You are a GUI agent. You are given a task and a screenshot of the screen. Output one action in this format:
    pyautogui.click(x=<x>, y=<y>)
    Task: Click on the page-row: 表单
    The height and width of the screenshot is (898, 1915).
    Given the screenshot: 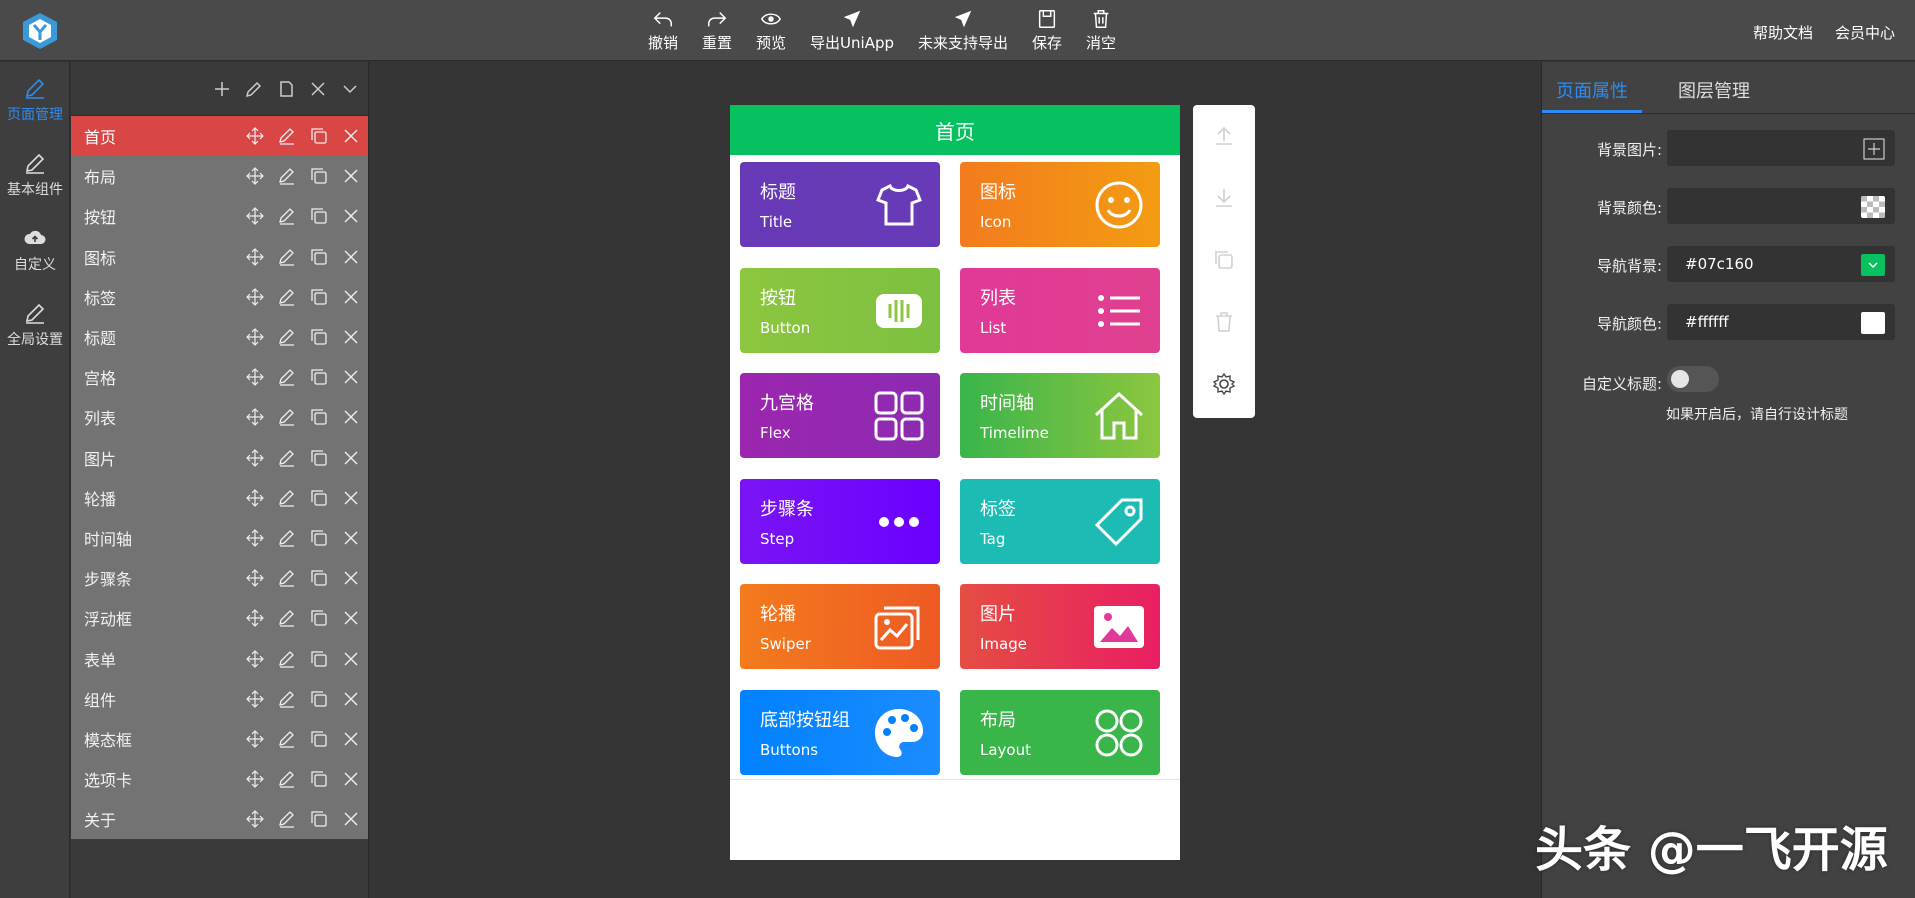 What is the action you would take?
    pyautogui.click(x=219, y=658)
    